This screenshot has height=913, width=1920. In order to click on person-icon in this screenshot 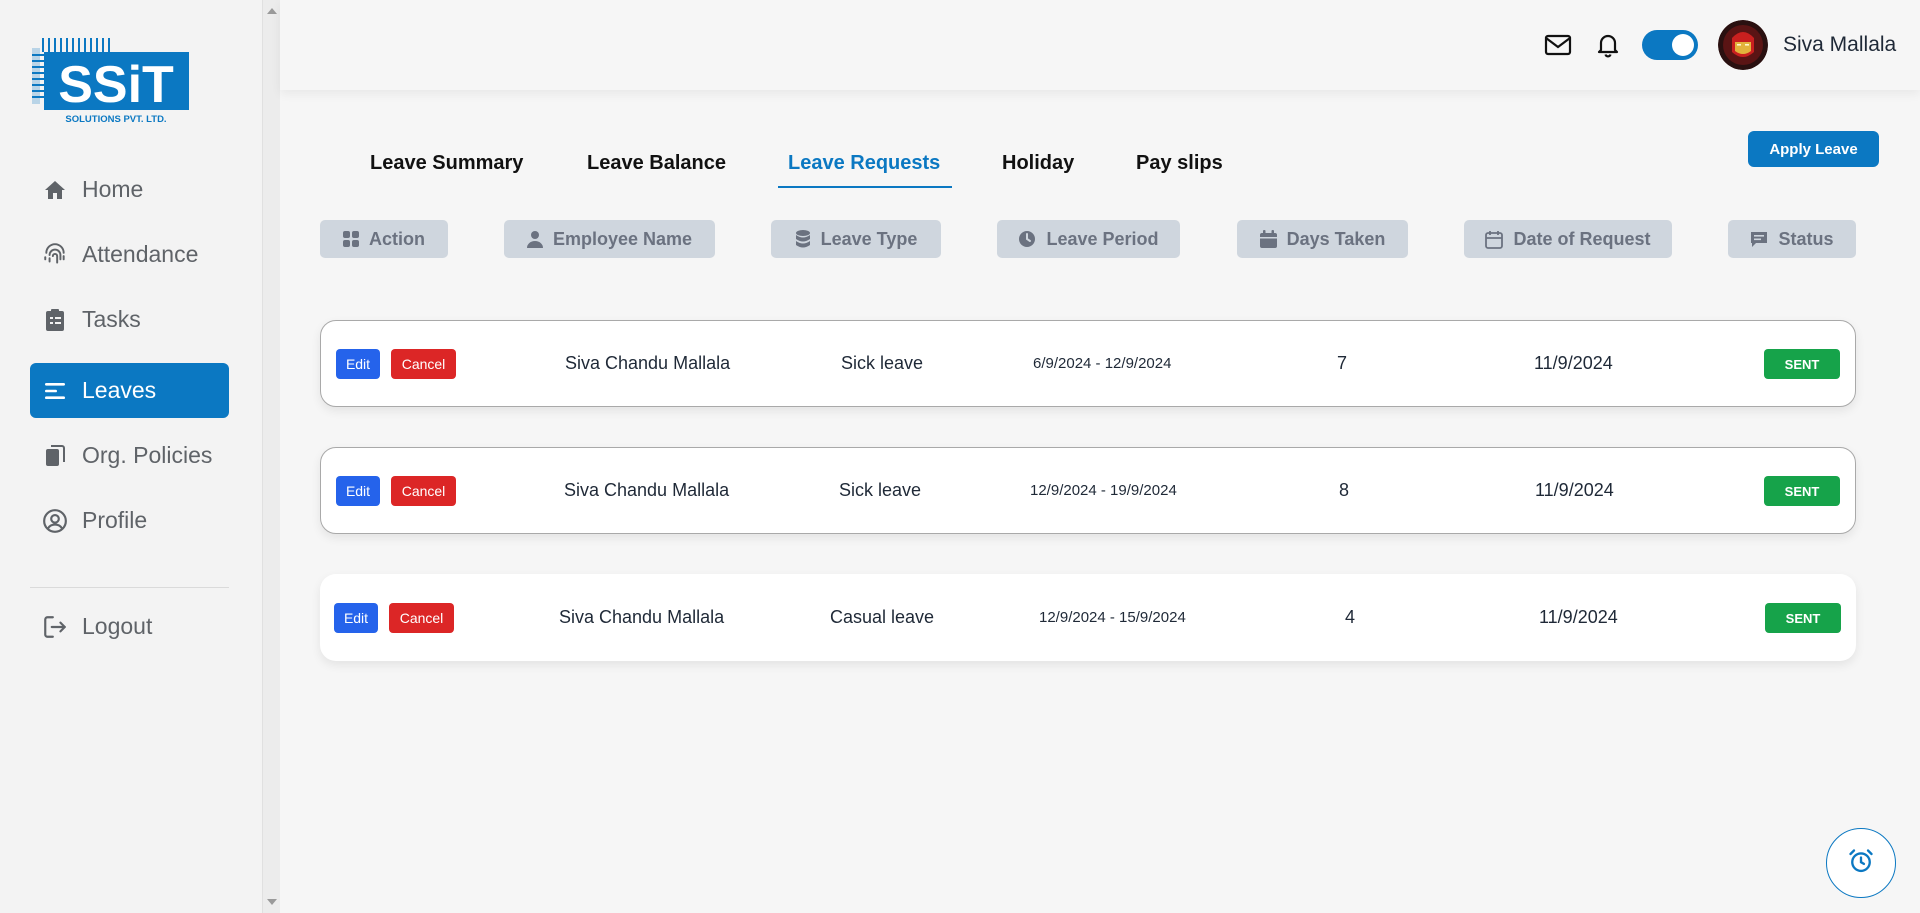, I will do `click(534, 239)`.